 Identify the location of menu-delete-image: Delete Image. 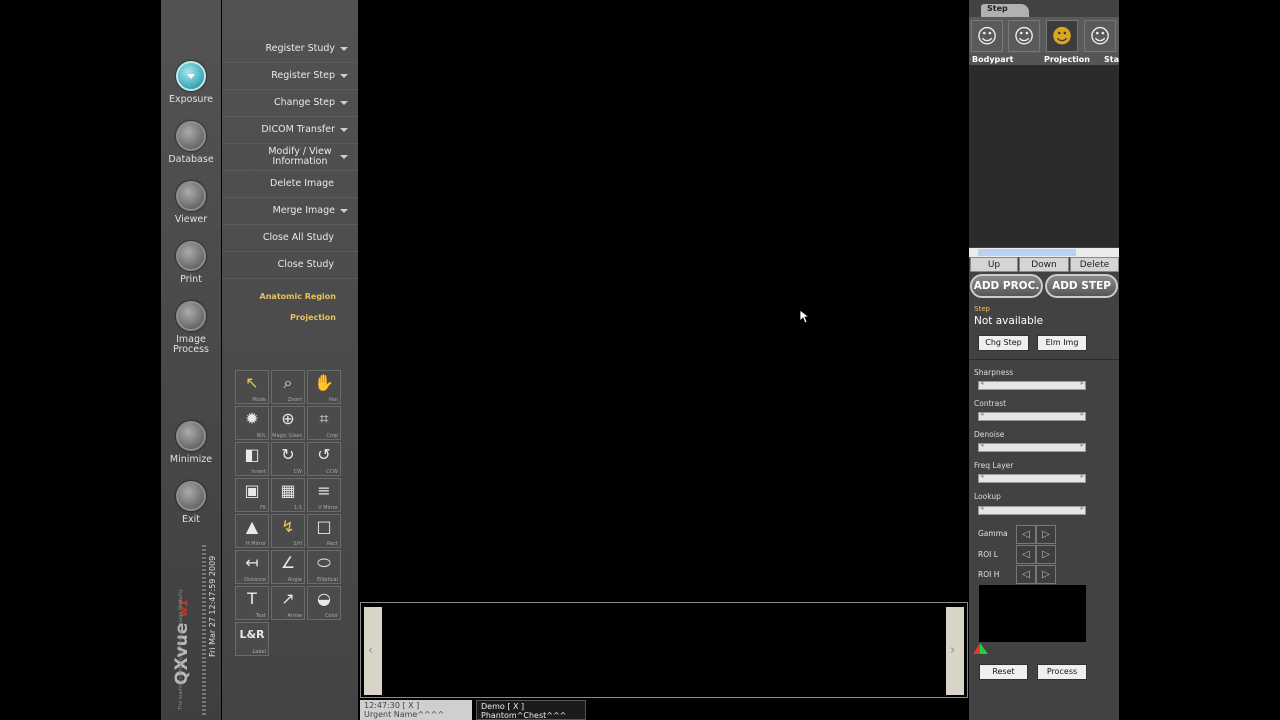
(290, 184).